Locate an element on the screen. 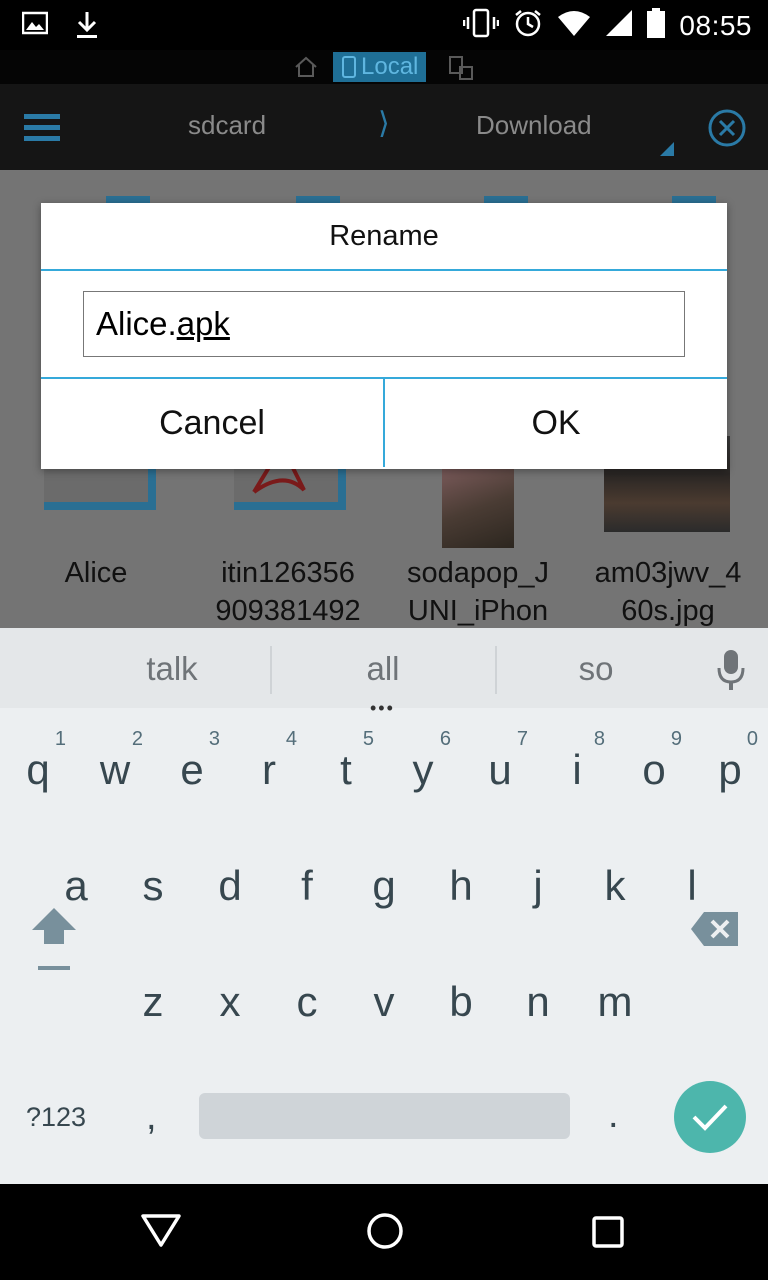  key-i: 8i is located at coordinates (577, 773).